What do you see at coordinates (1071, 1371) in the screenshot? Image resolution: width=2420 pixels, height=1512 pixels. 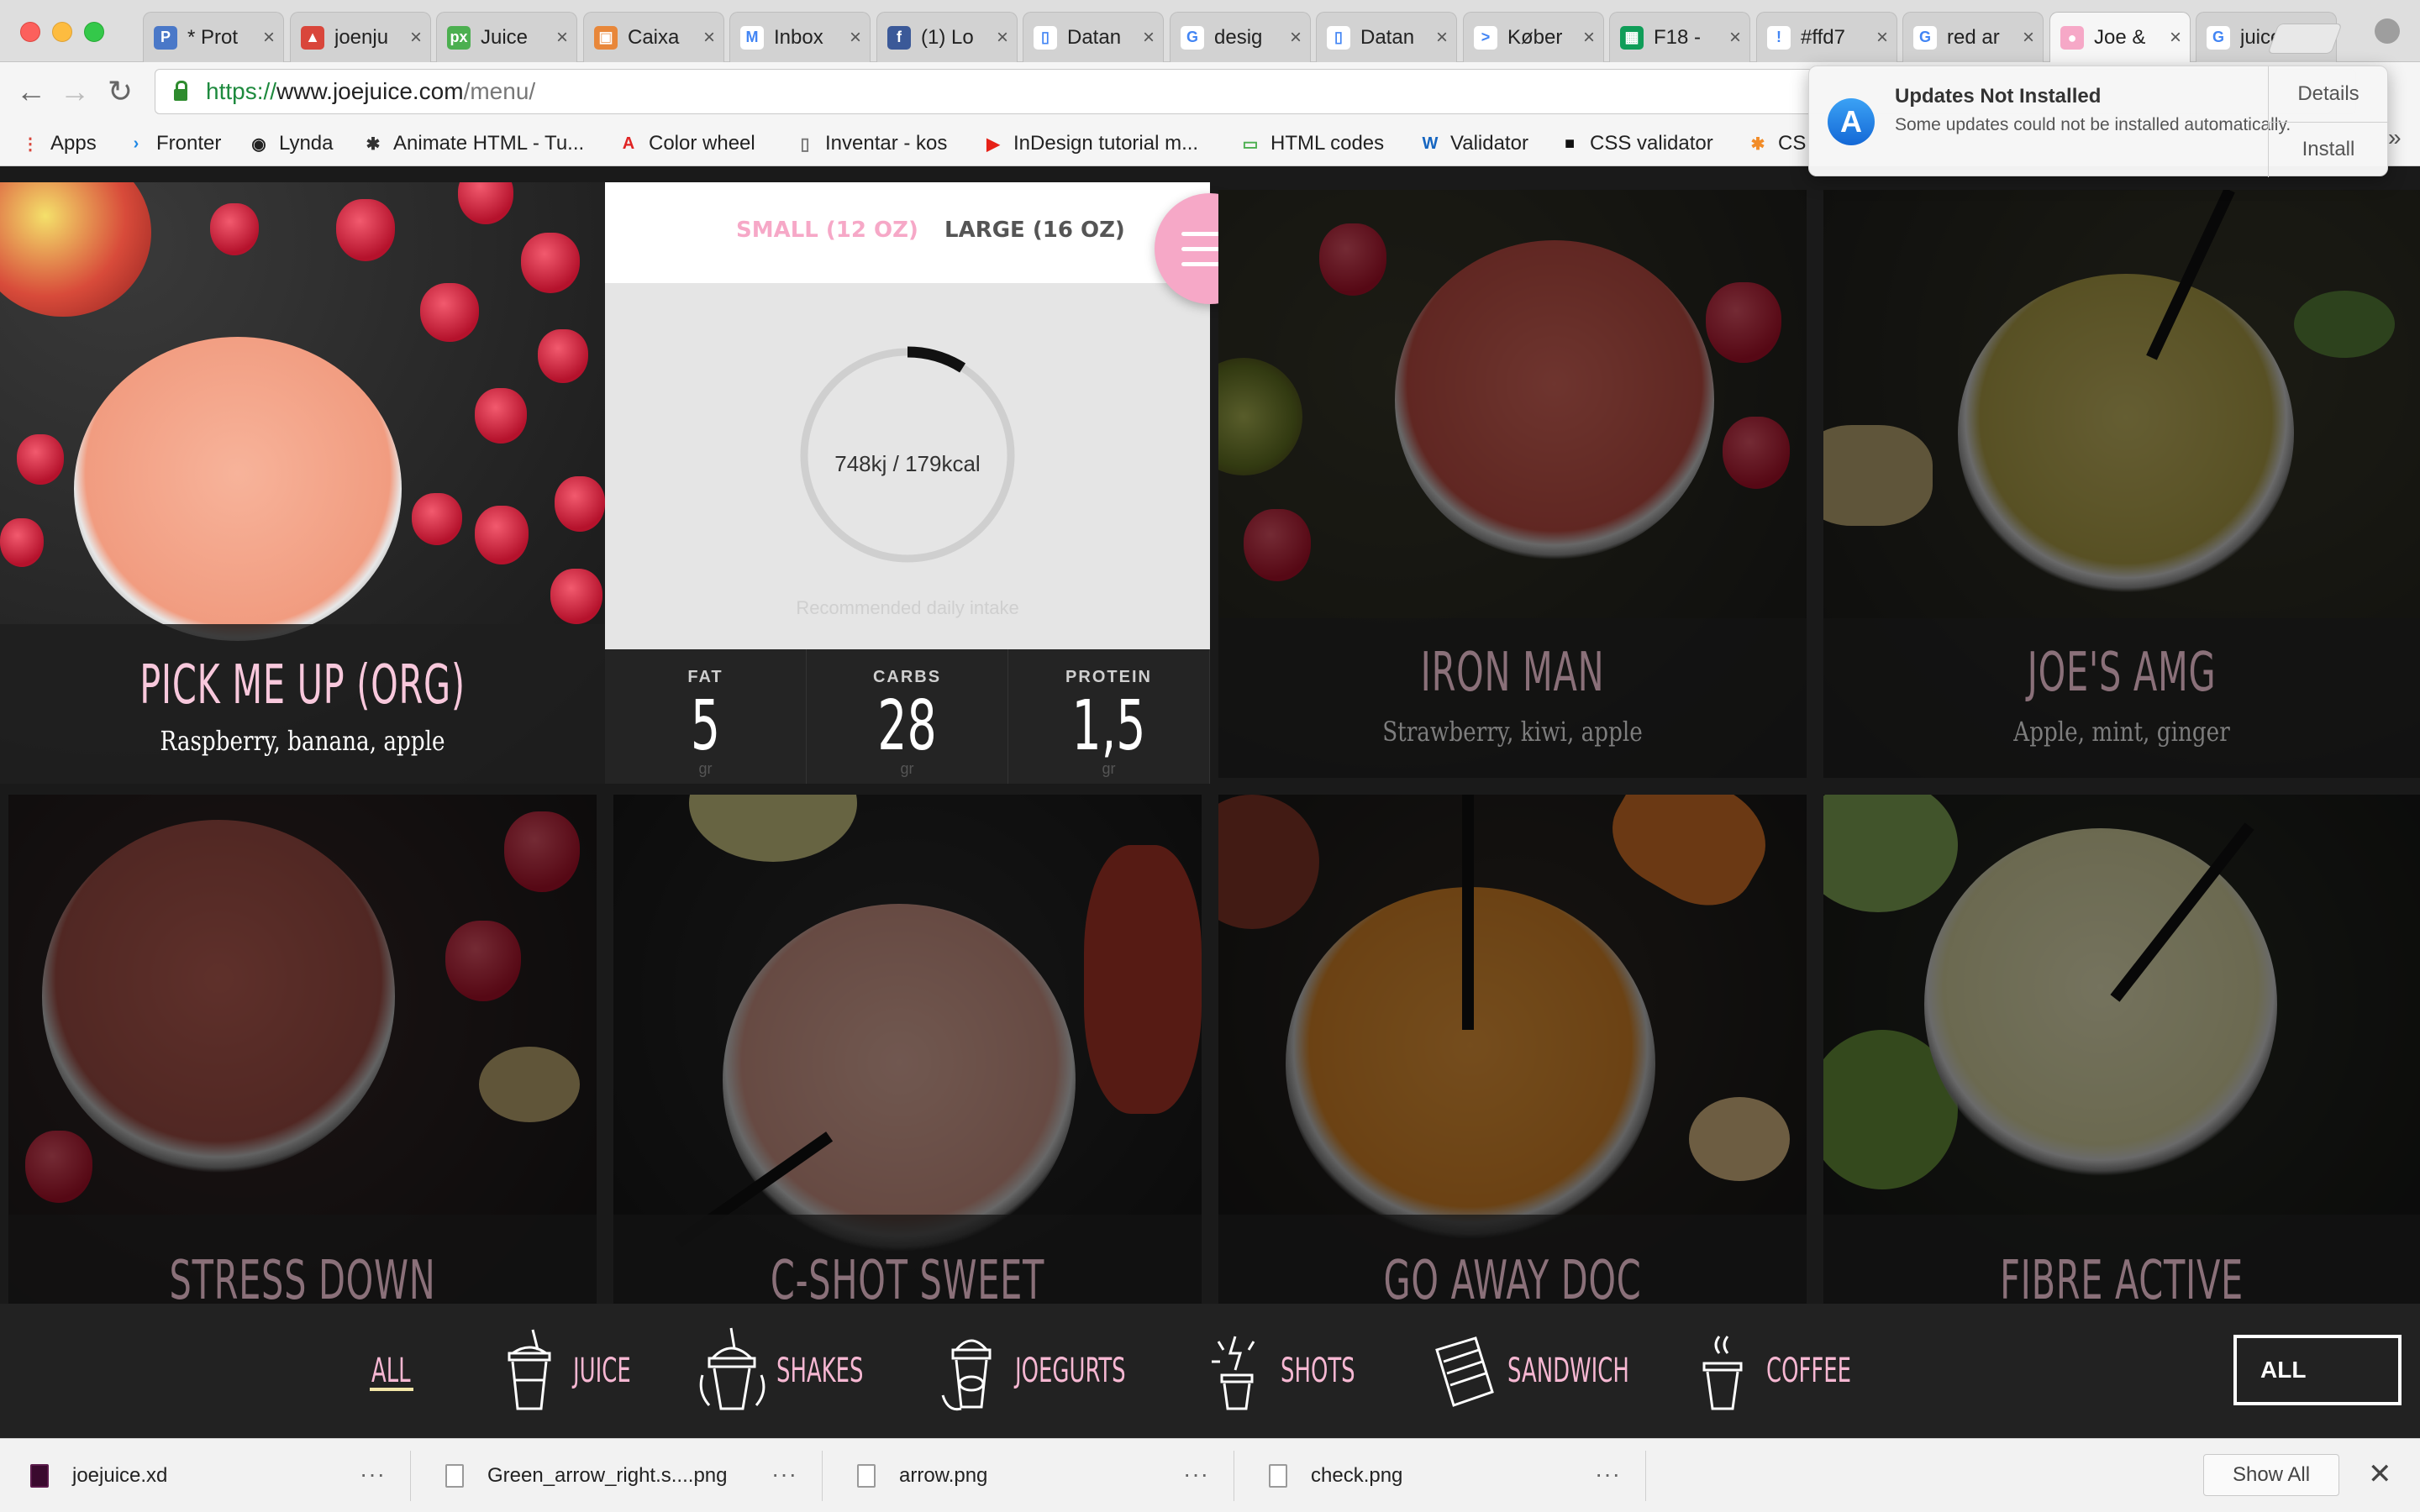 I see `category-label: JOEGURTS` at bounding box center [1071, 1371].